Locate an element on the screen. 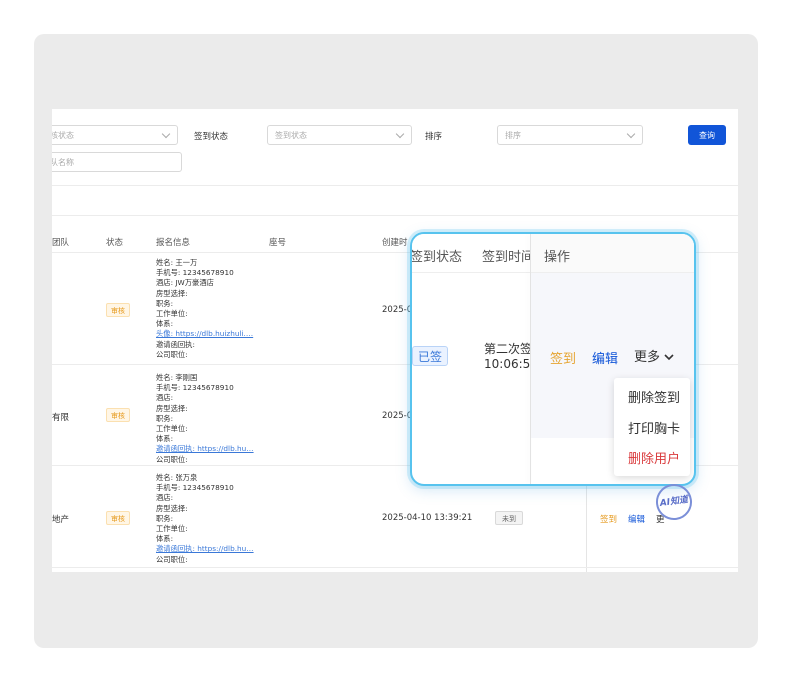 The image size is (792, 682). header-ops: 操作 is located at coordinates (557, 257).